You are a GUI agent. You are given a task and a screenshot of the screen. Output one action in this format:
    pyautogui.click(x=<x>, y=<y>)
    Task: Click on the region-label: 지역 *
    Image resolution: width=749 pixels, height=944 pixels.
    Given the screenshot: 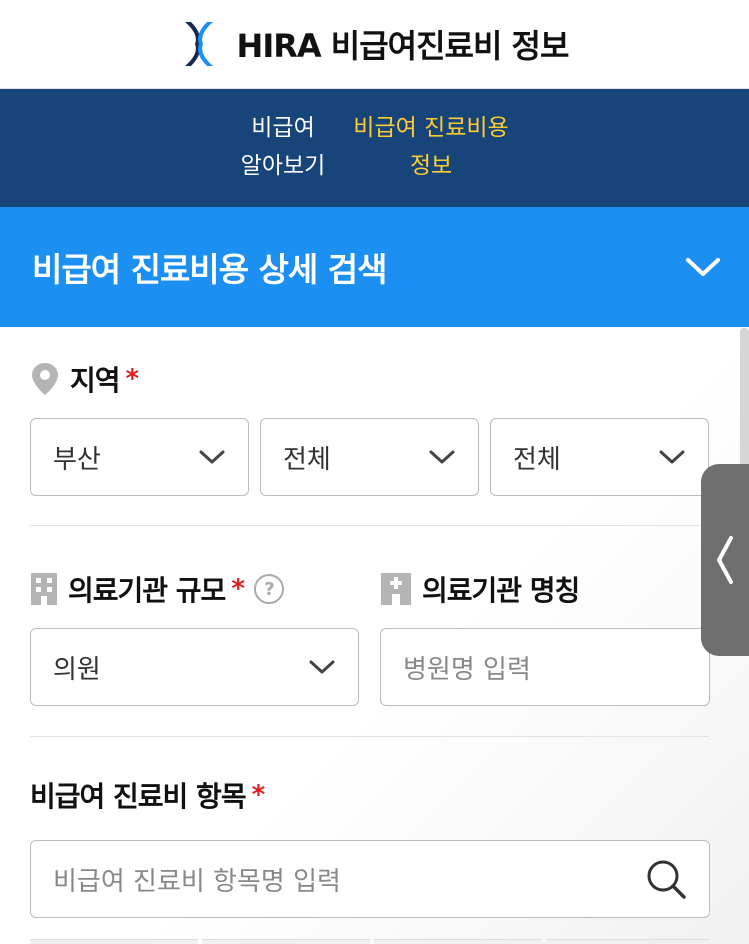 What is the action you would take?
    pyautogui.click(x=85, y=379)
    